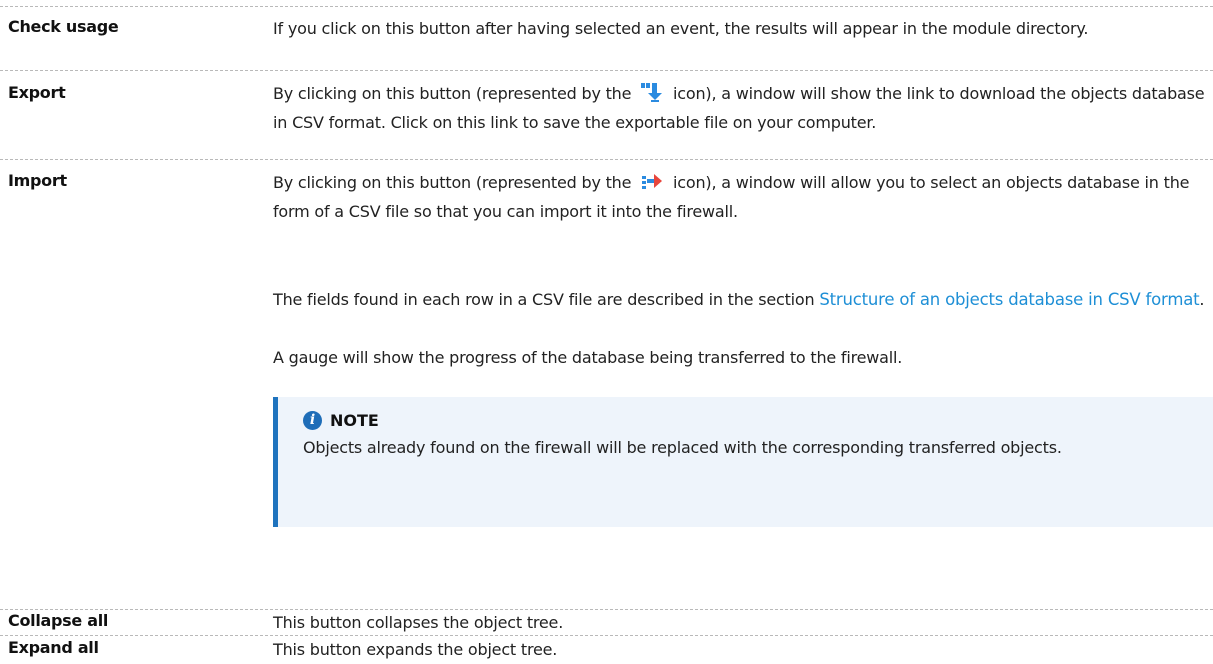 This screenshot has width=1213, height=664. I want to click on import-icon, so click(652, 181).